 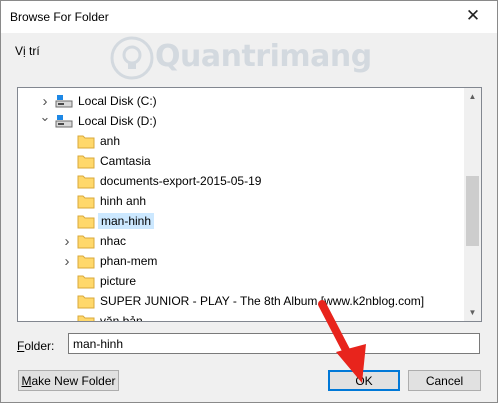 I want to click on tree-item: picture, so click(x=241, y=281).